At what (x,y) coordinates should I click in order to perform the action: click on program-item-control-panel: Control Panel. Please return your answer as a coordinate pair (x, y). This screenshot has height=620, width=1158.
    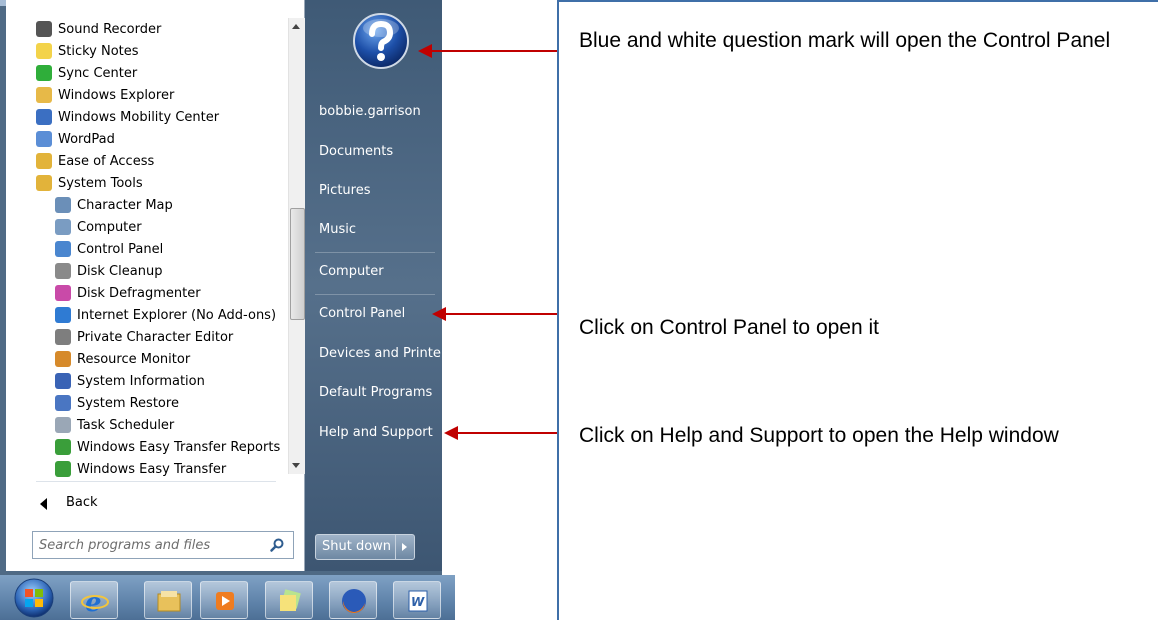
    Looking at the image, I should click on (109, 249).